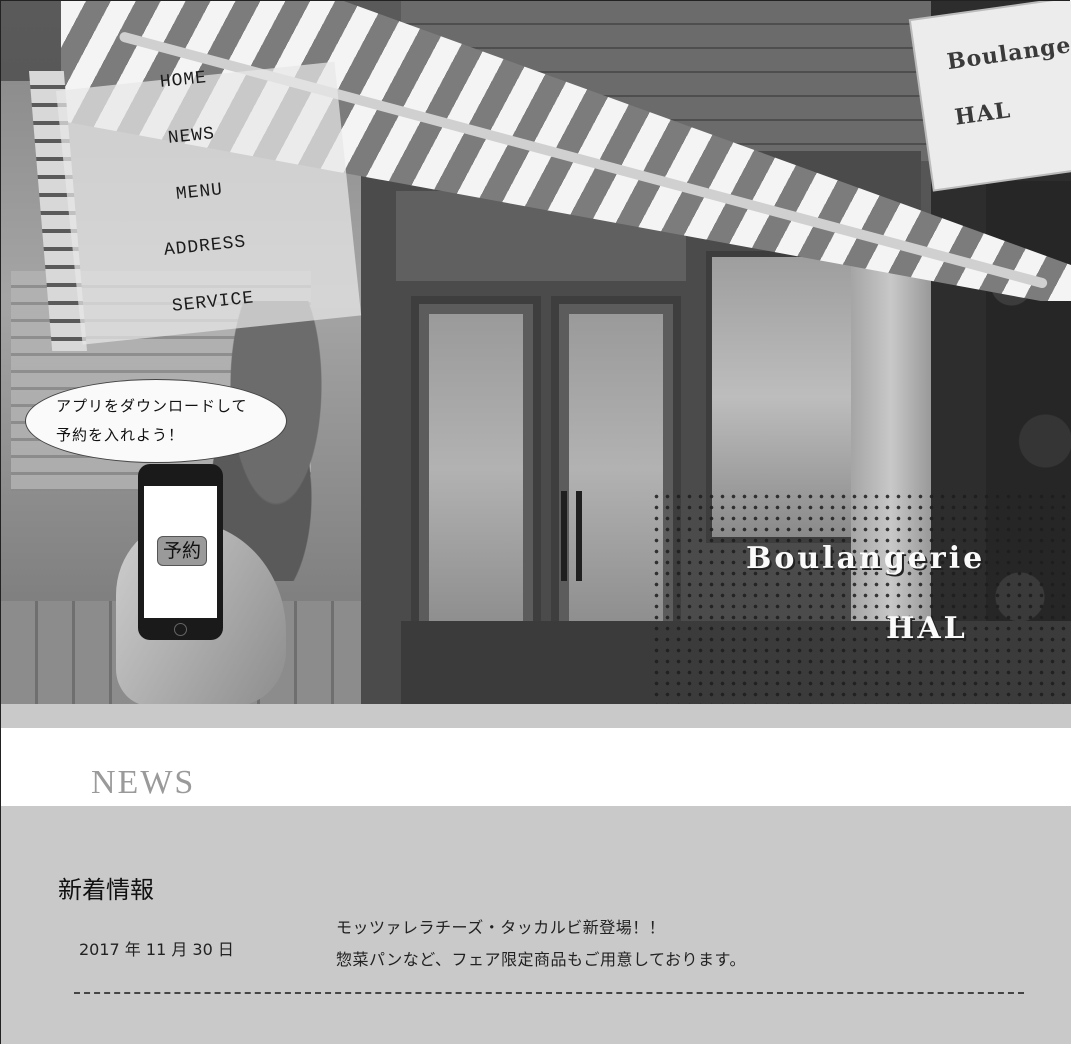 The height and width of the screenshot is (1046, 1072). Describe the element at coordinates (120, 435) in the screenshot. I see `bubble-line-2: 予約を入れよう！` at that location.